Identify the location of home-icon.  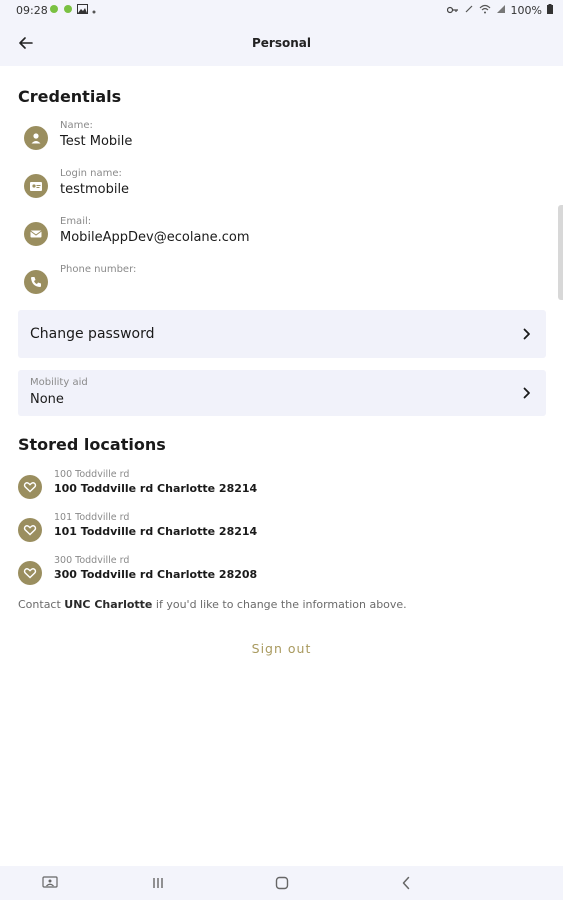
(282, 883).